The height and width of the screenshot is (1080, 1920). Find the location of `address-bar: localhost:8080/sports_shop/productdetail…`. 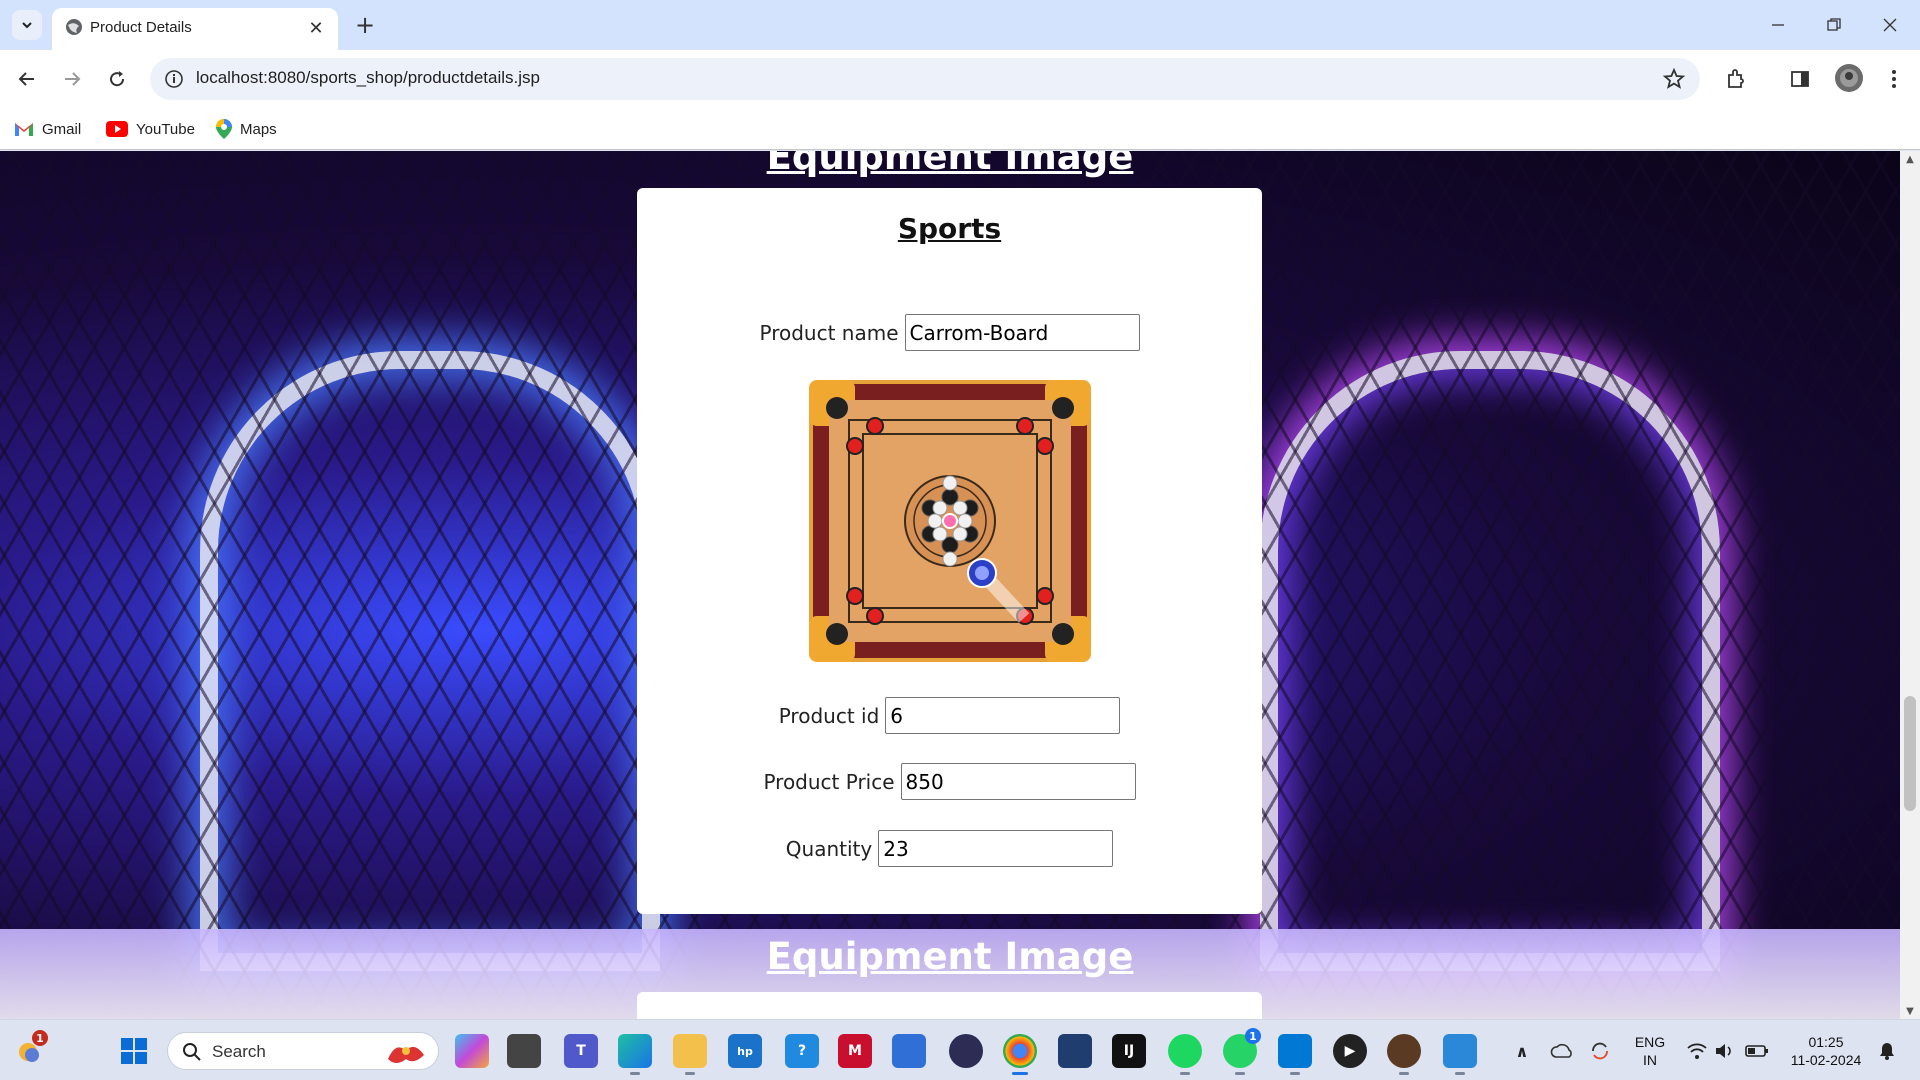

address-bar: localhost:8080/sports_shop/productdetail… is located at coordinates (925, 79).